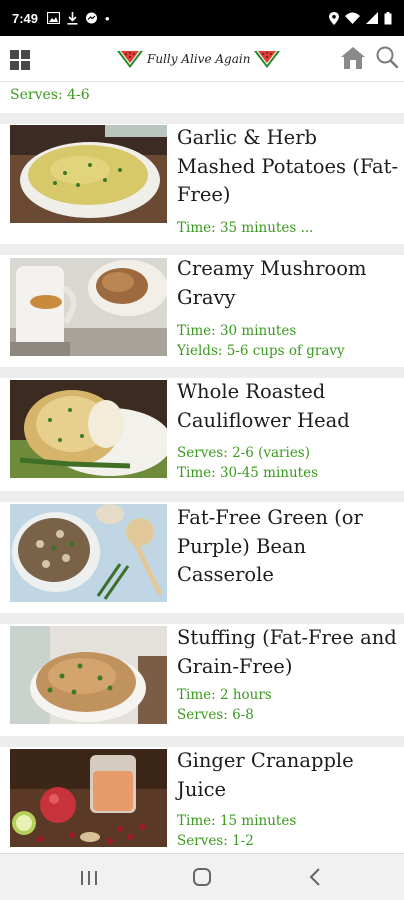  I want to click on home-icon, so click(353, 58).